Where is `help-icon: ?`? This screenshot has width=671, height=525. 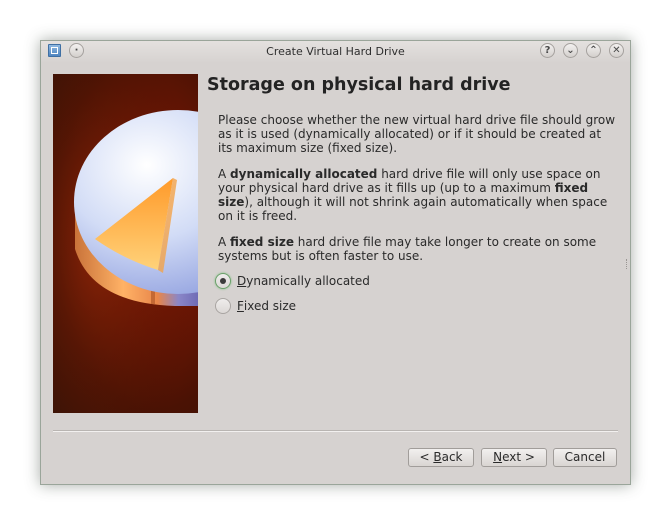 help-icon: ? is located at coordinates (547, 50).